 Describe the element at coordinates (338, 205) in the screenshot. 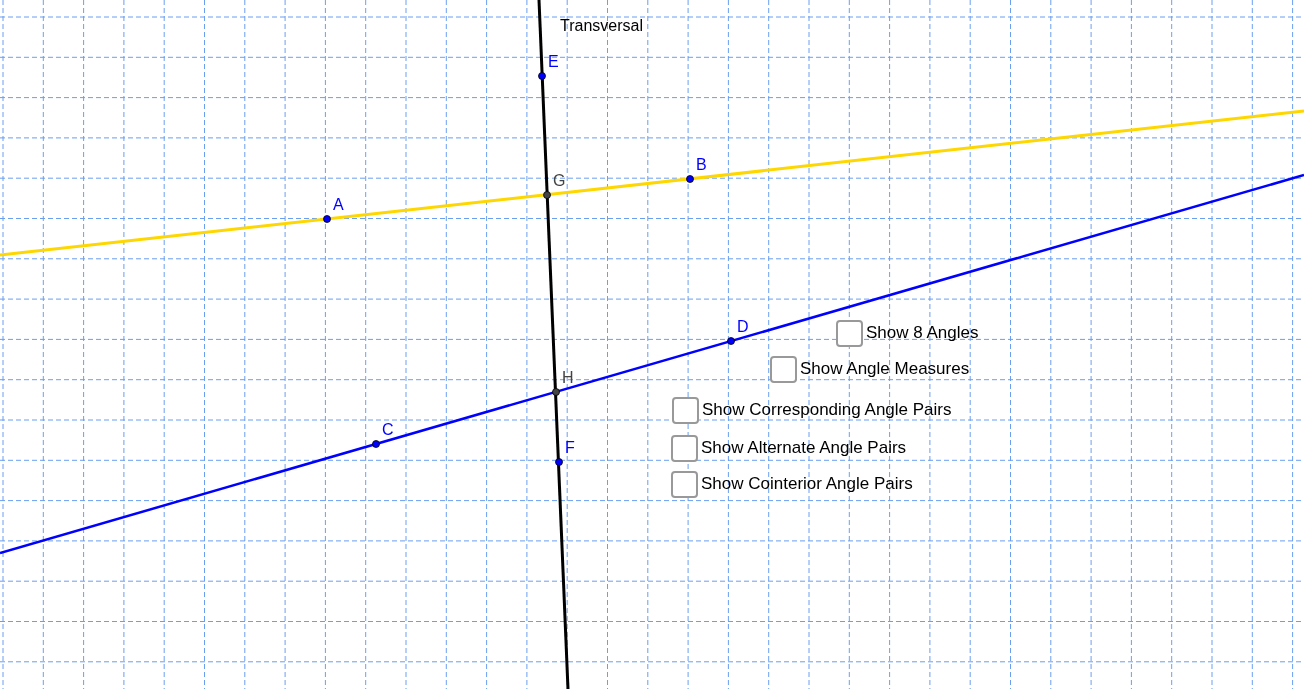

I see `point-label: A` at that location.